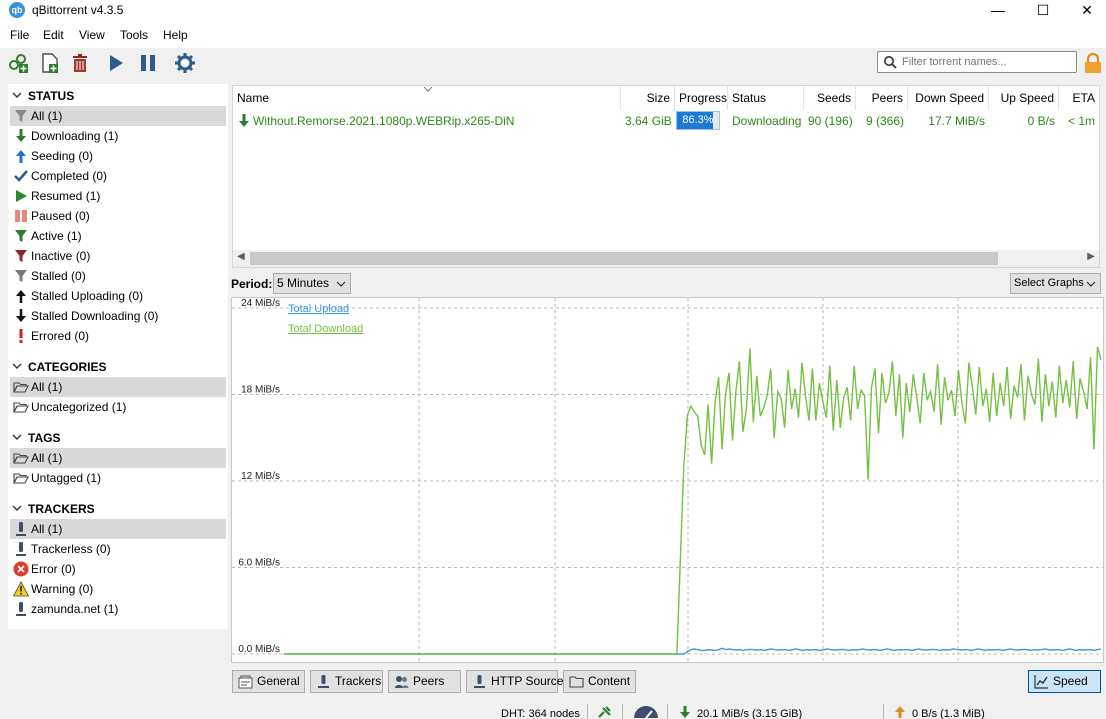 The width and height of the screenshot is (1106, 719). What do you see at coordinates (118, 458) in the screenshot?
I see `tag-filter-all: All (1)` at bounding box center [118, 458].